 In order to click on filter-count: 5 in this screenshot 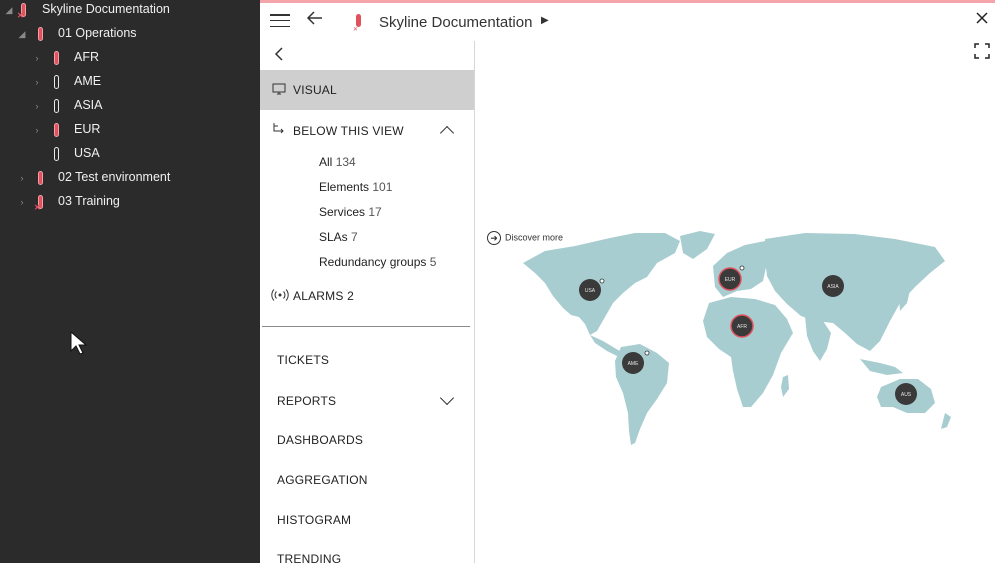, I will do `click(433, 262)`.